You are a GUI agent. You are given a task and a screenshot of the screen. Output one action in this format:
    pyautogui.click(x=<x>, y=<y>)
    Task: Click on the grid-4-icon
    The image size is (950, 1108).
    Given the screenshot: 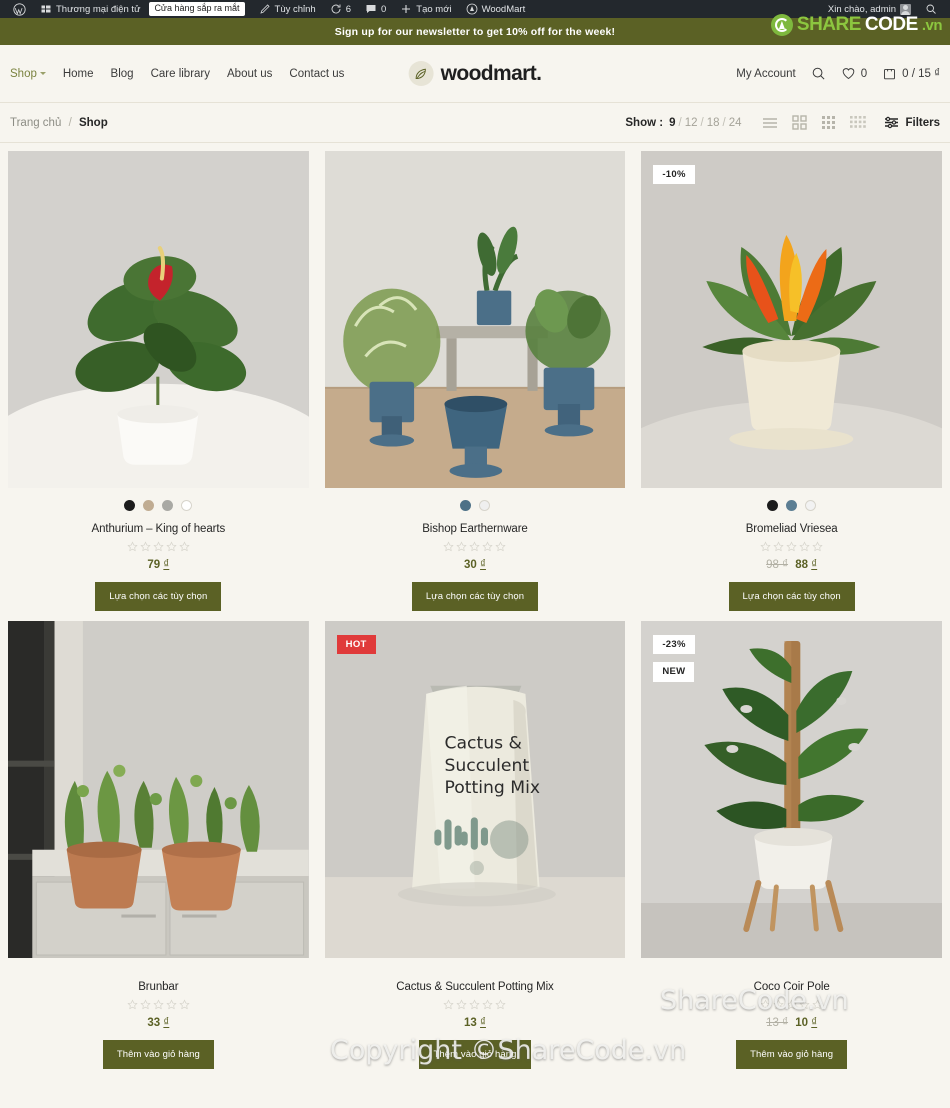 What is the action you would take?
    pyautogui.click(x=858, y=122)
    